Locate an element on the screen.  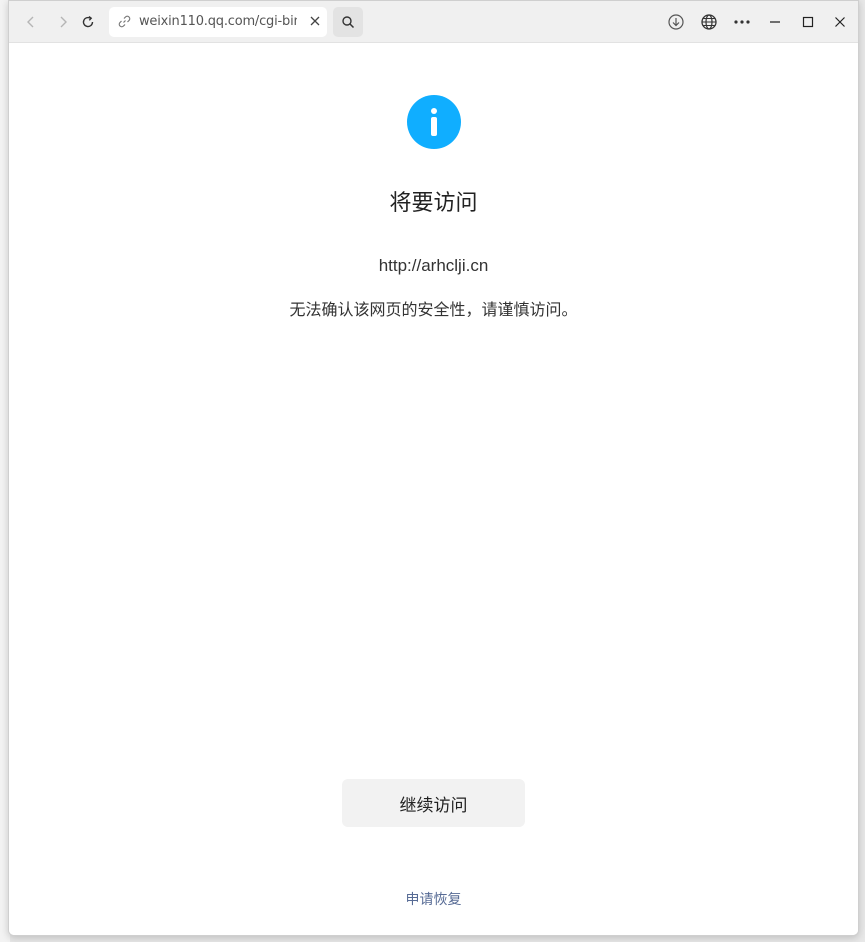
more-icon is located at coordinates (742, 22).